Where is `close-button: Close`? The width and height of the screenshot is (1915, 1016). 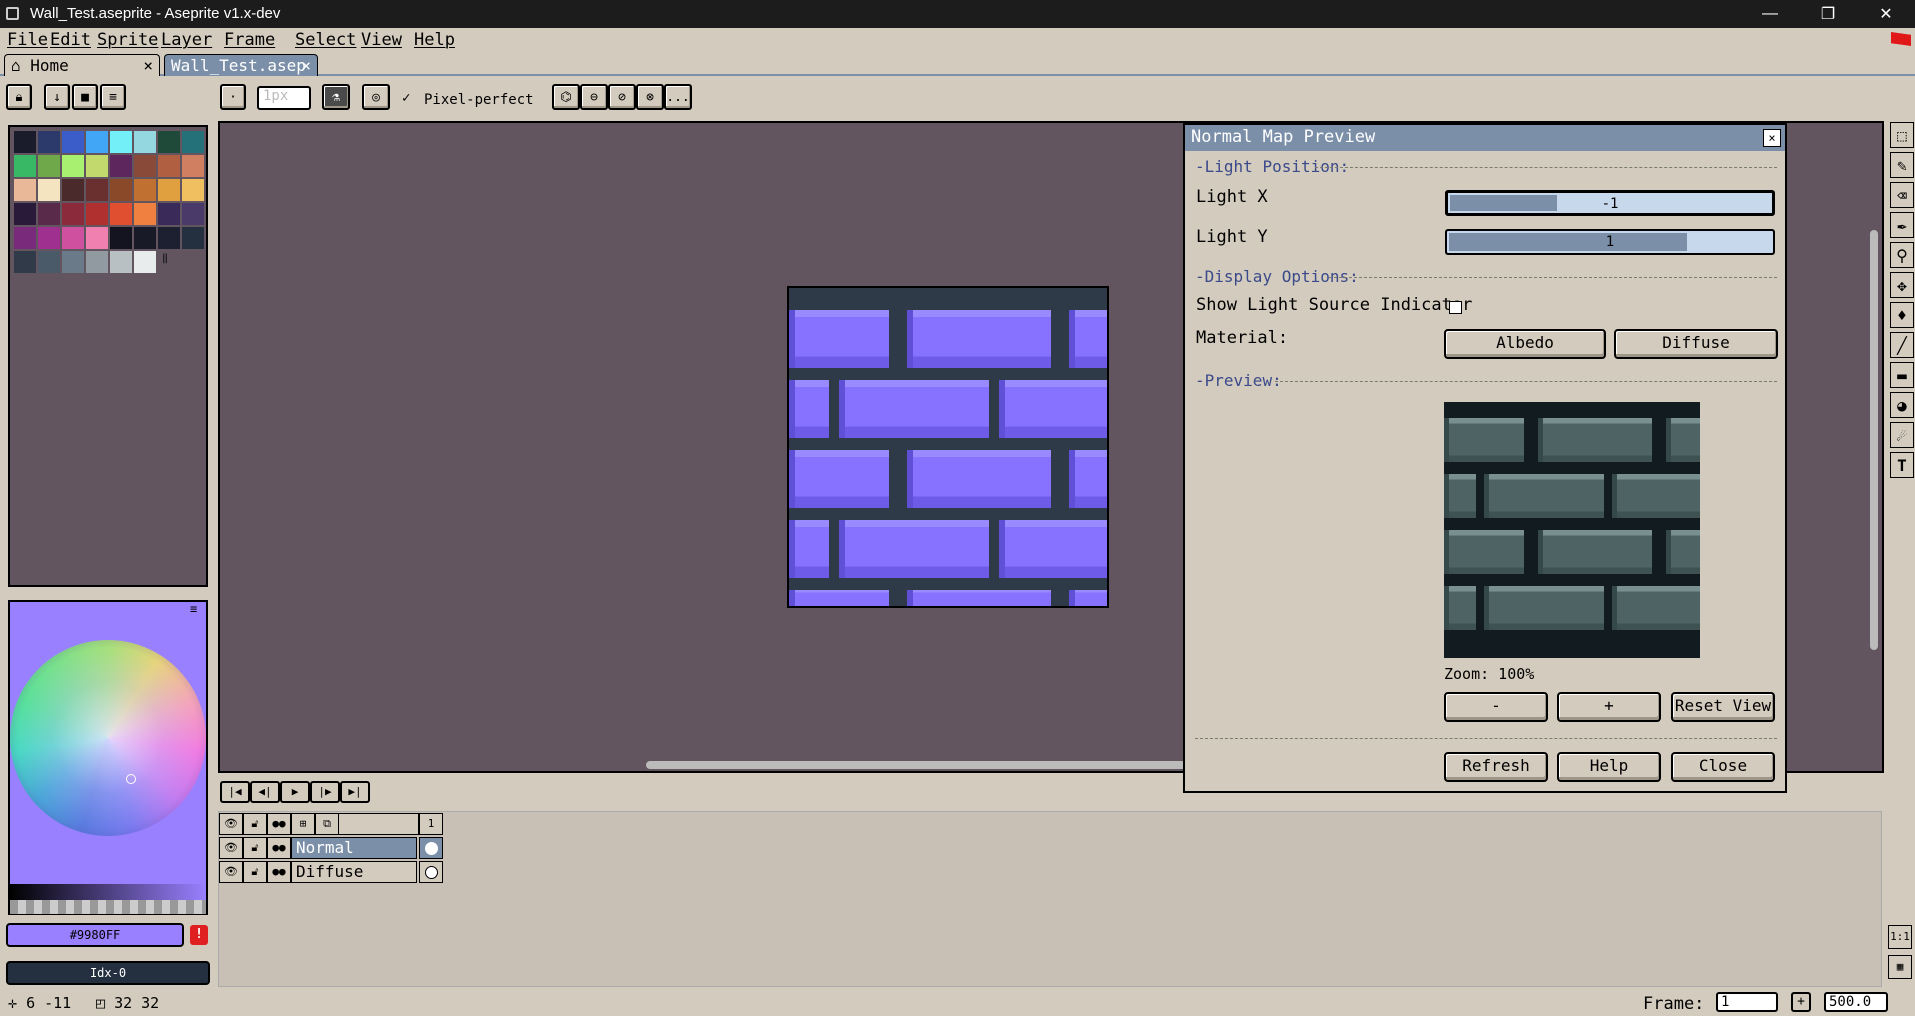 close-button: Close is located at coordinates (1723, 767).